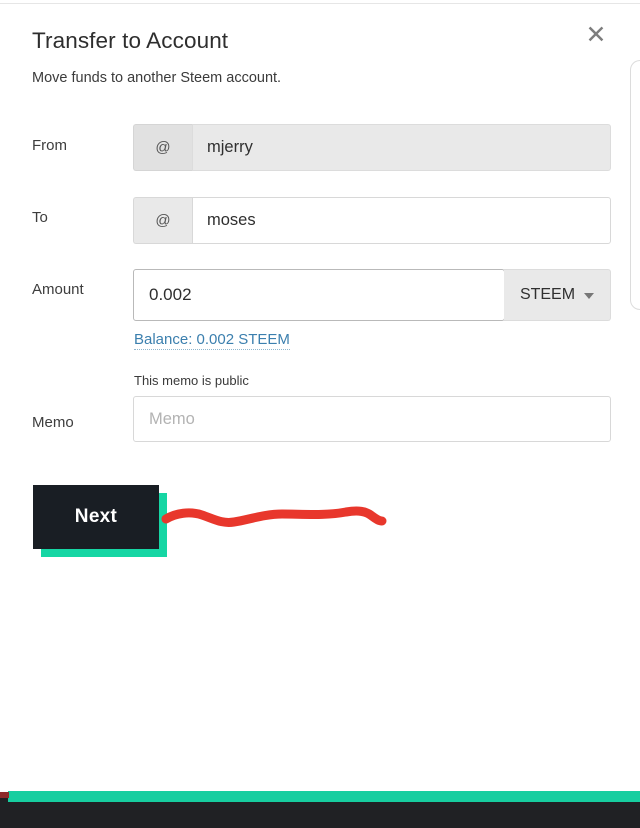 The width and height of the screenshot is (640, 828). What do you see at coordinates (401, 147) in the screenshot?
I see `from-input: mjerry` at bounding box center [401, 147].